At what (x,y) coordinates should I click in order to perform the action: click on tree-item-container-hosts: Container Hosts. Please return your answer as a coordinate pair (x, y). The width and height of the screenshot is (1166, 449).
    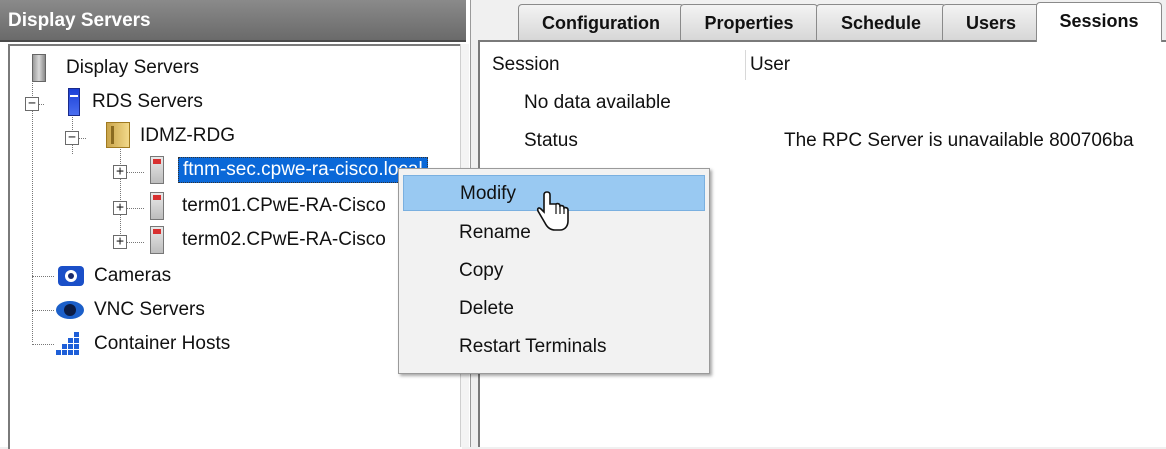
    Looking at the image, I should click on (162, 344).